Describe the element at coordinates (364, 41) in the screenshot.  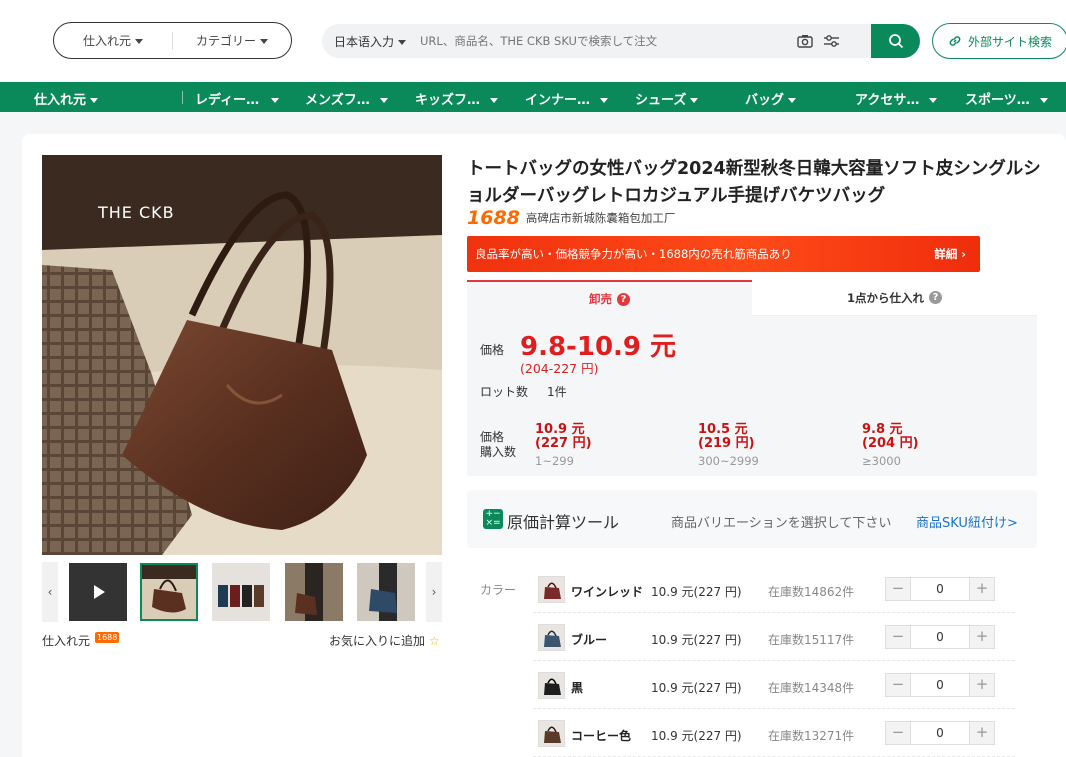
I see `input-language-label: 日本语入力` at that location.